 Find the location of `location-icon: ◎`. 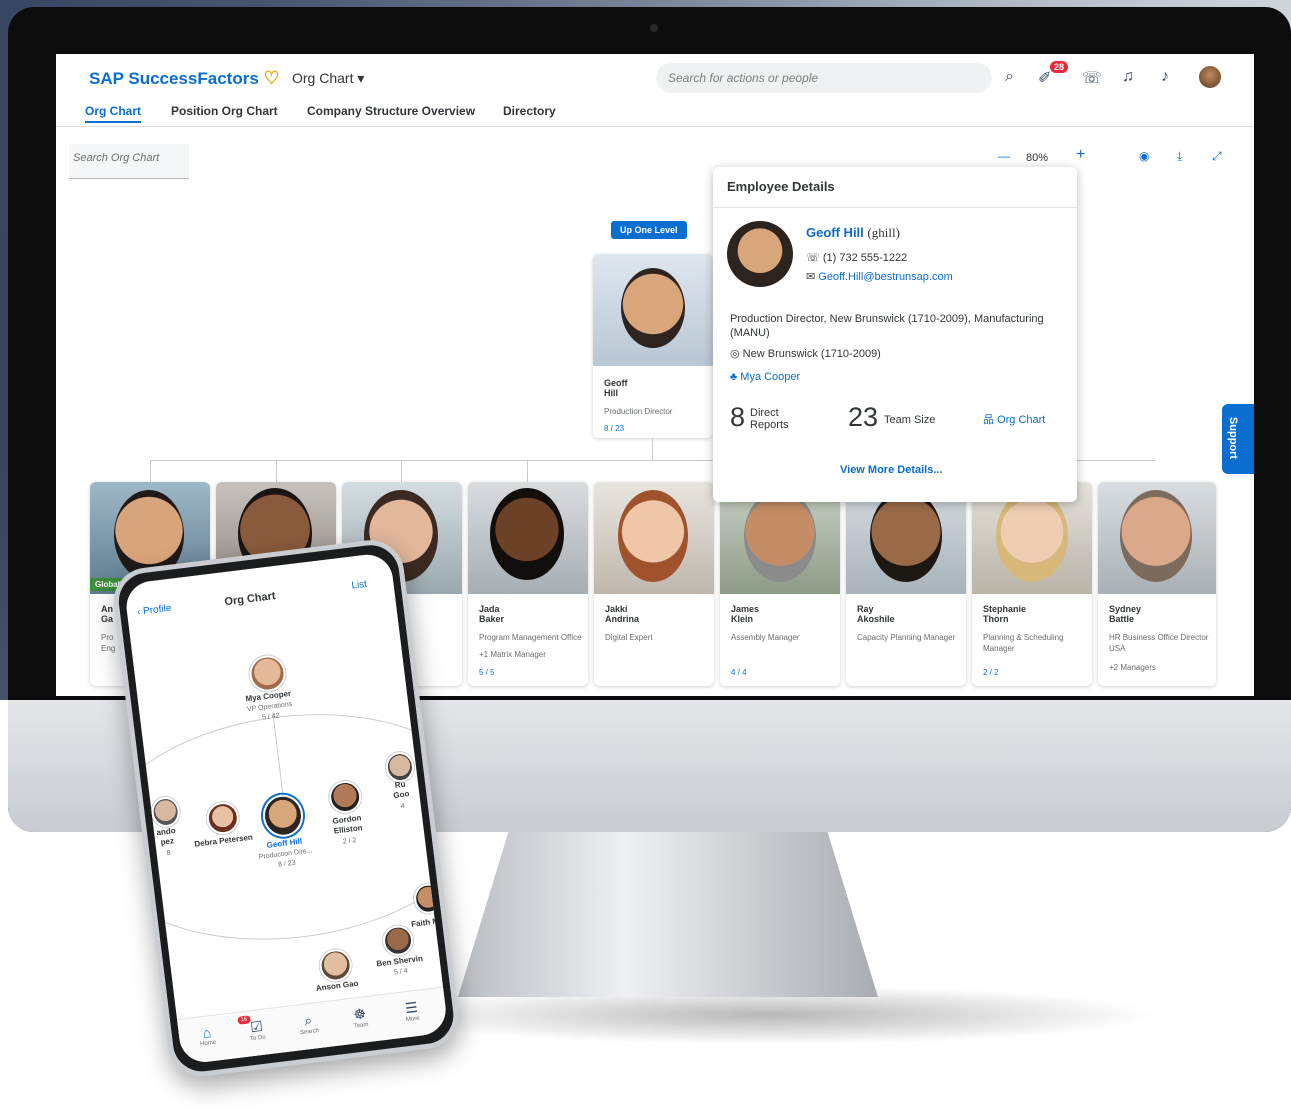

location-icon: ◎ is located at coordinates (735, 354).